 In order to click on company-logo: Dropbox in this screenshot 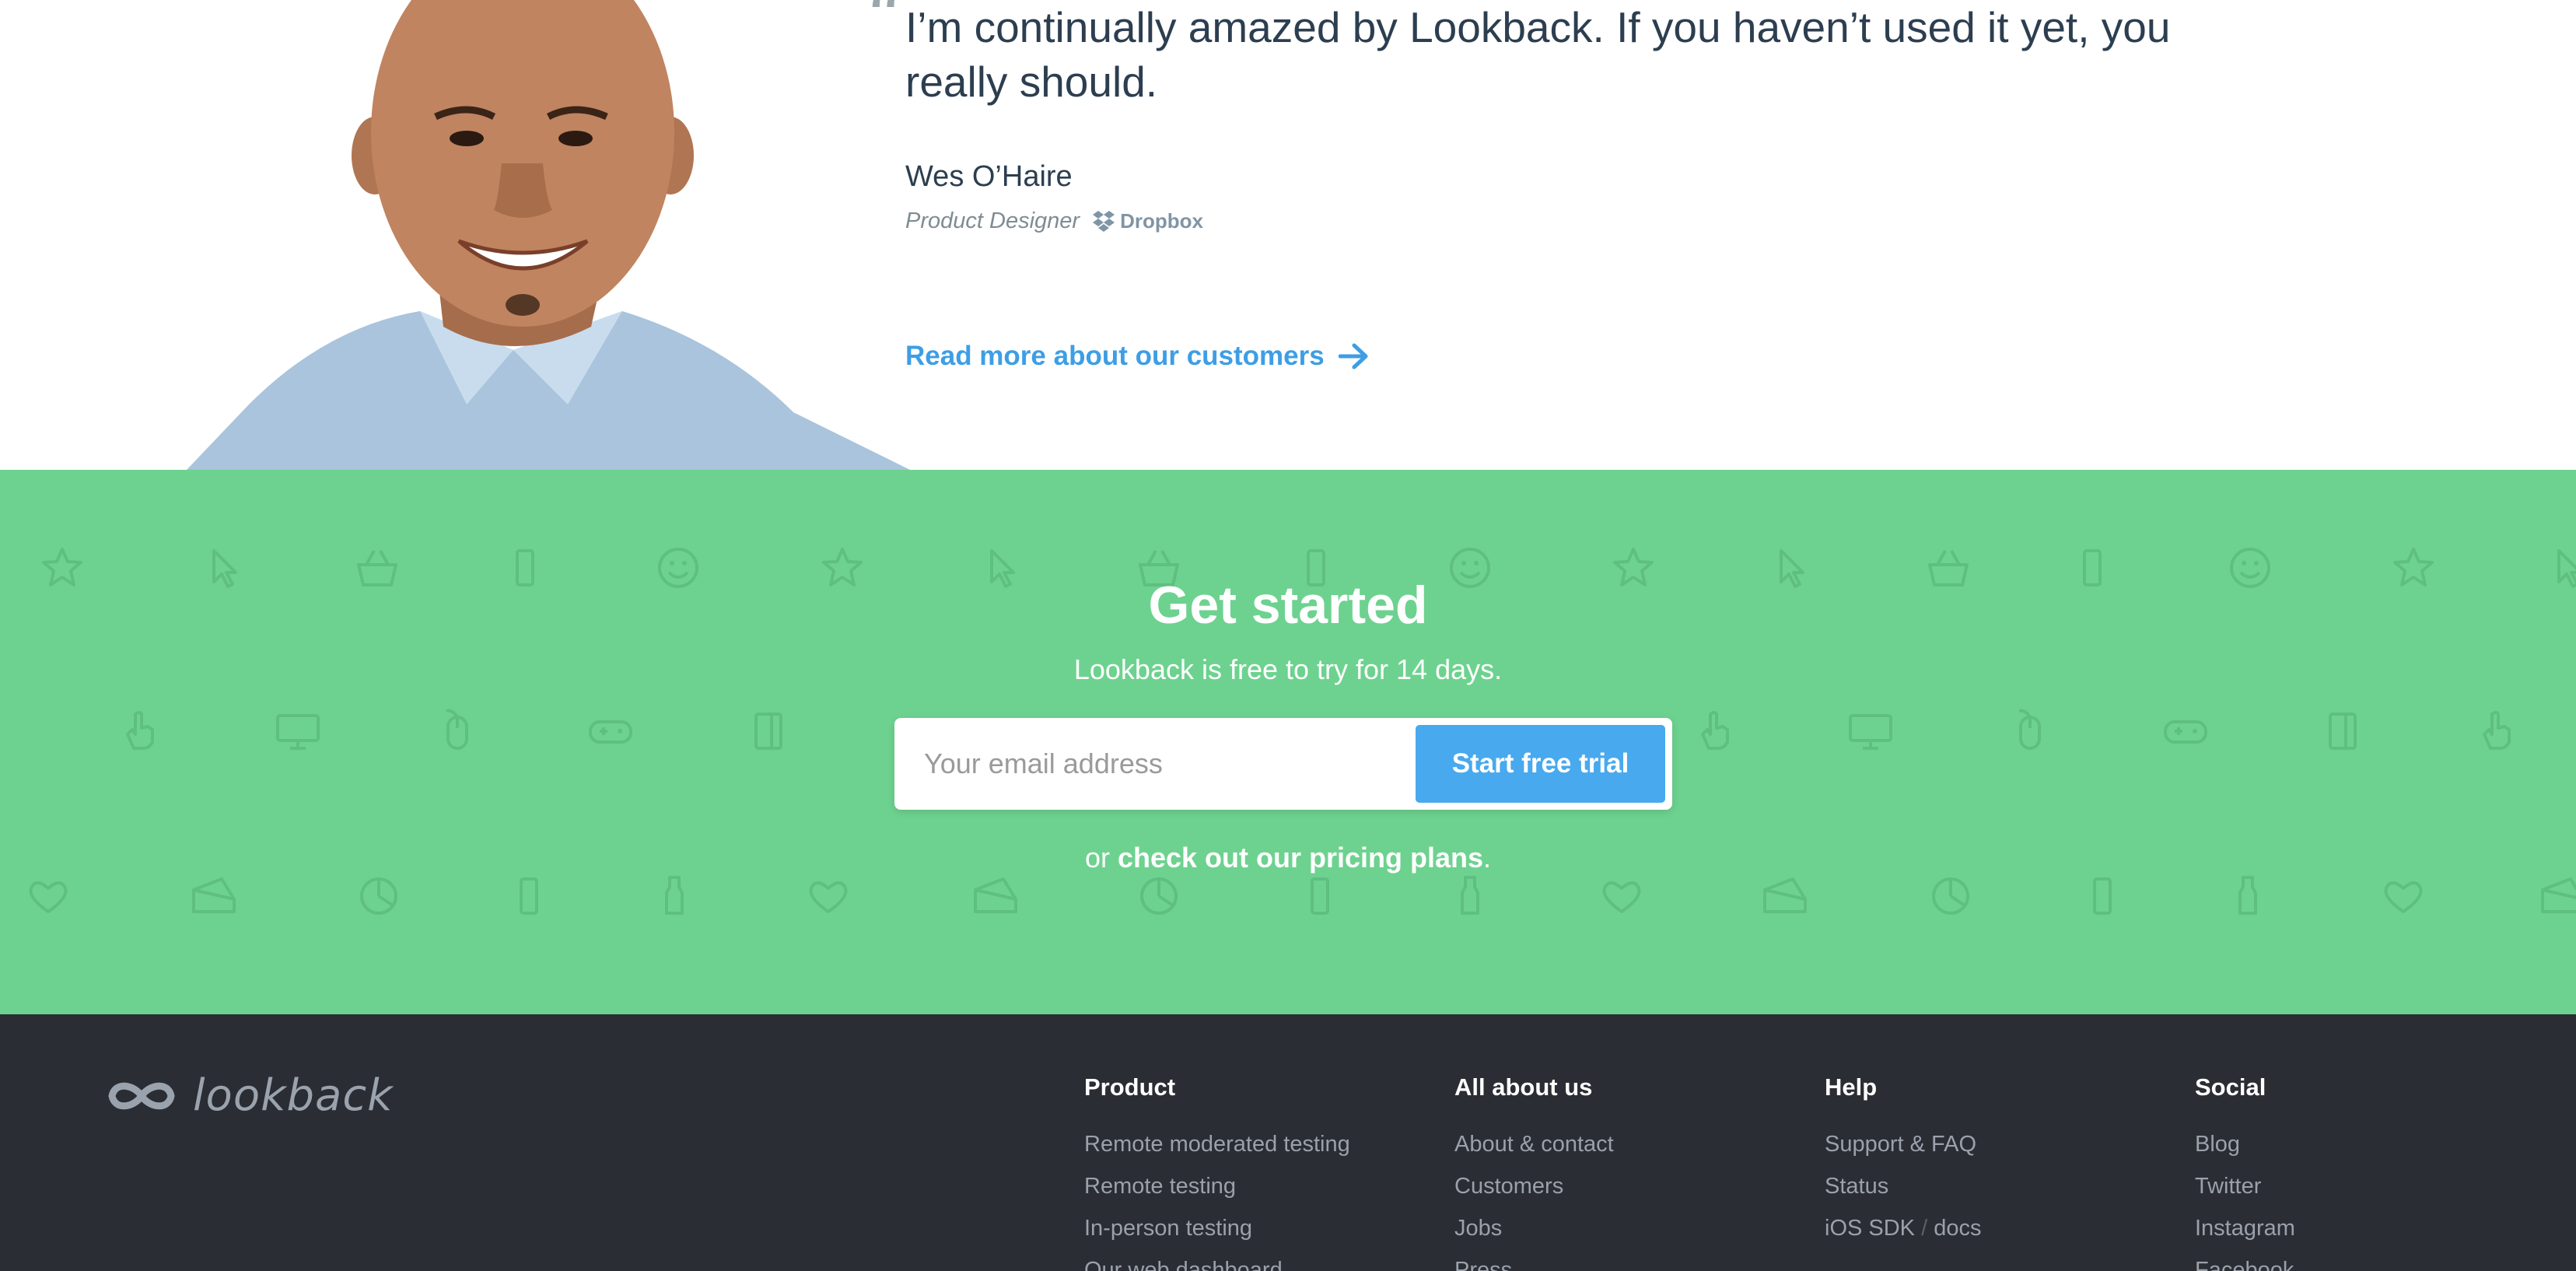, I will do `click(1147, 221)`.